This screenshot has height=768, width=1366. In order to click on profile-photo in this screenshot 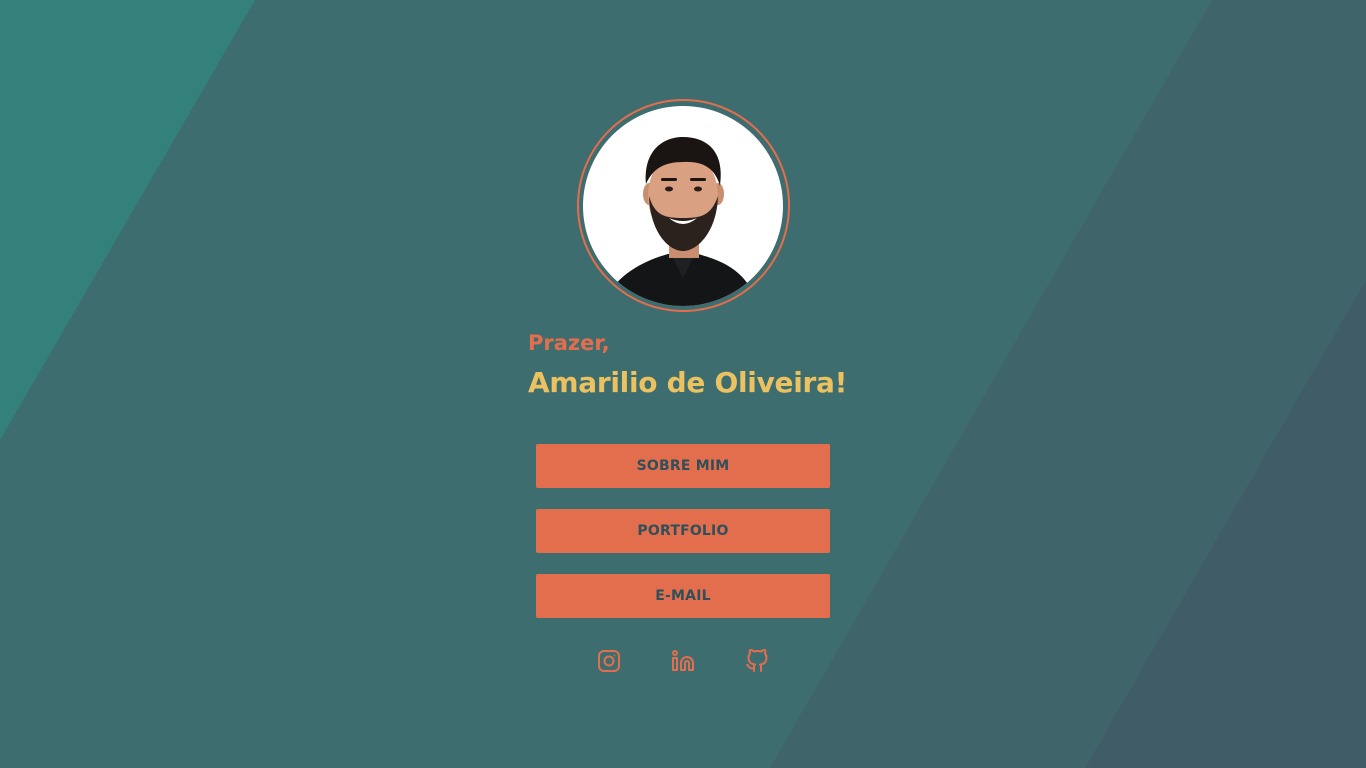, I will do `click(683, 206)`.